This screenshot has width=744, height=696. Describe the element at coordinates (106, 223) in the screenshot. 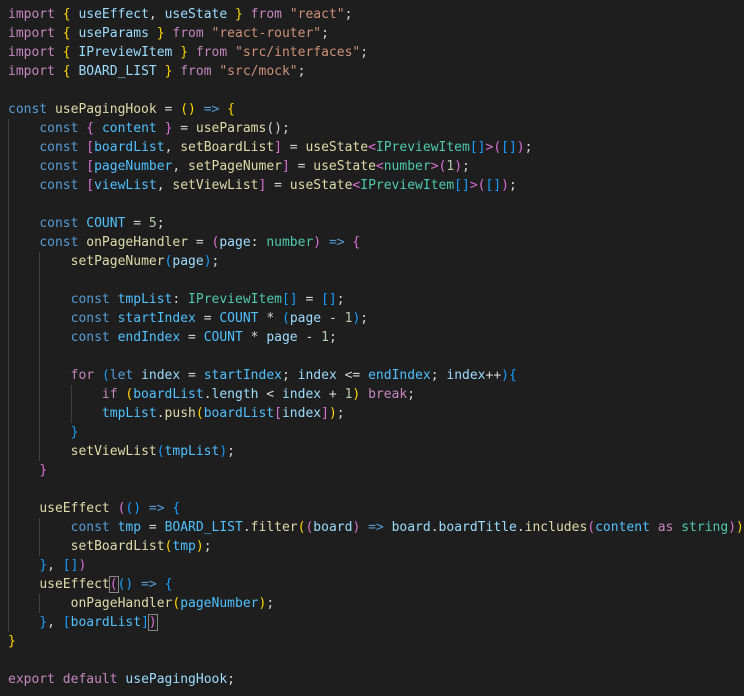

I see `code-token: COUNT` at that location.